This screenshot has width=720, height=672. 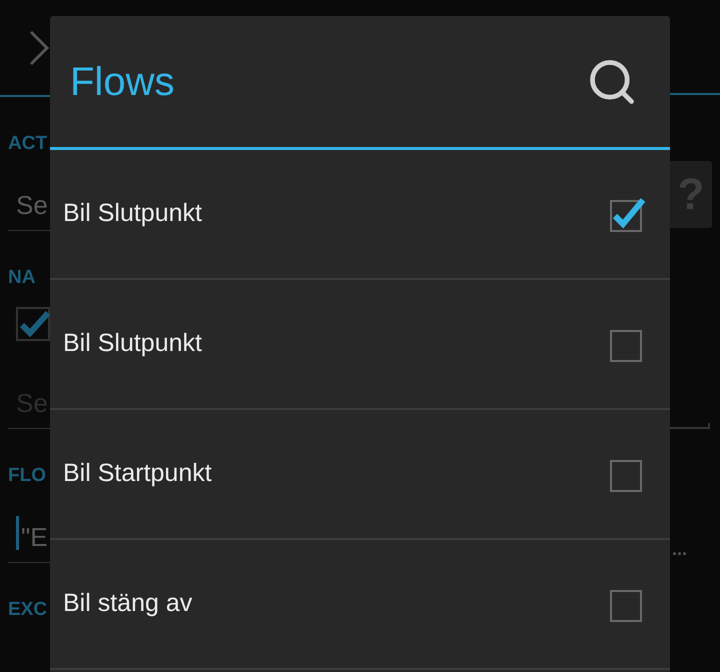 What do you see at coordinates (28, 609) in the screenshot?
I see `section-header: EXC` at bounding box center [28, 609].